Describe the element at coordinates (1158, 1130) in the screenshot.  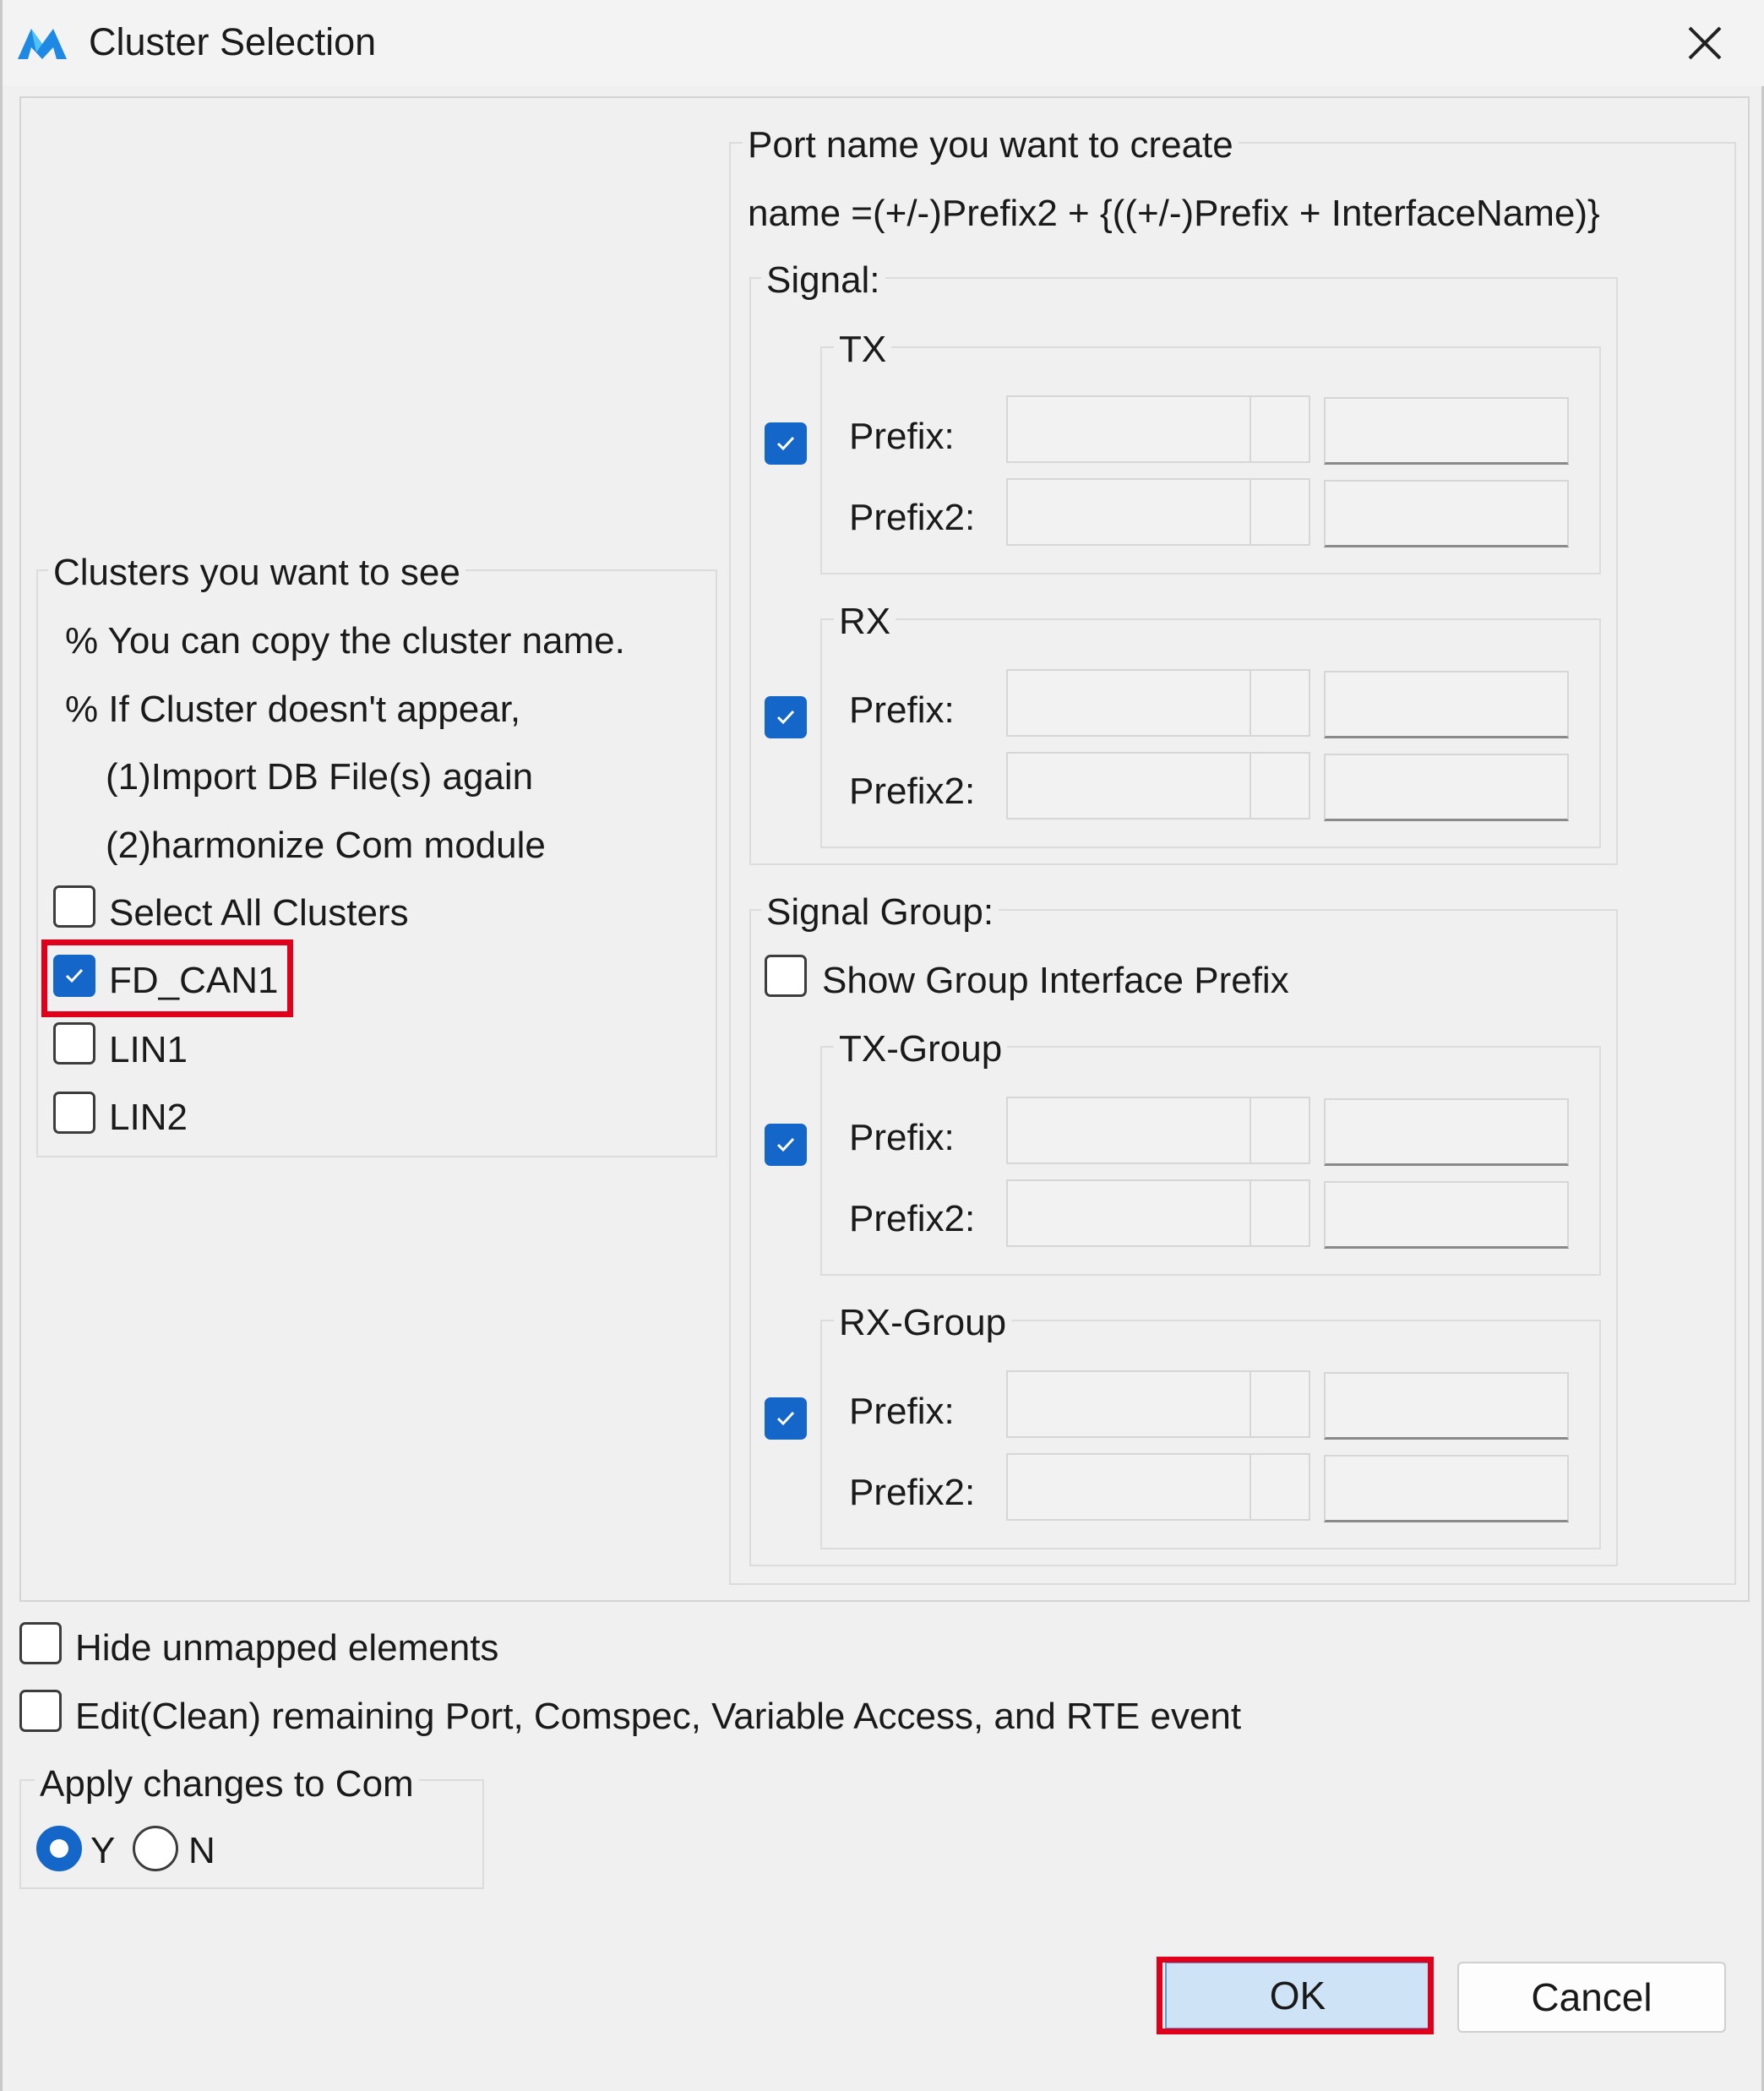
I see `tx-group-prefix-sign-select` at that location.